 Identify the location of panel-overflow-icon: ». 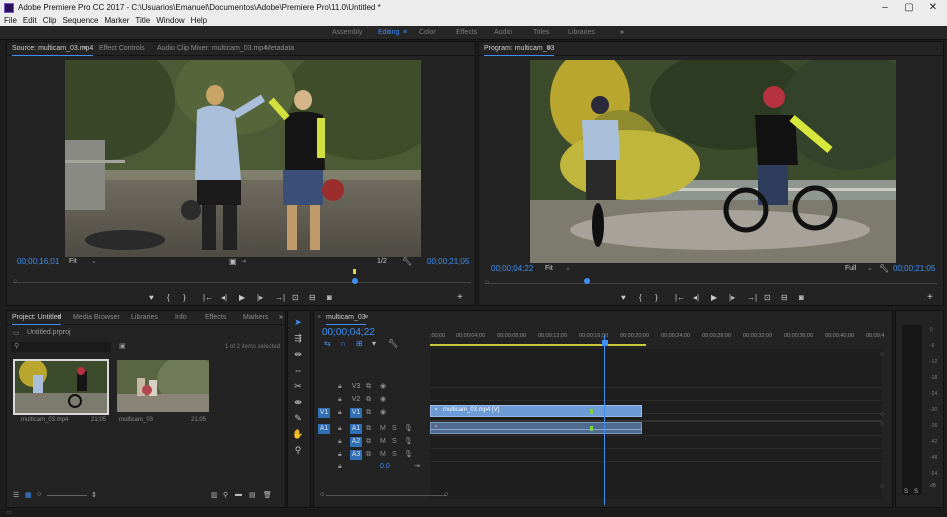
(281, 317).